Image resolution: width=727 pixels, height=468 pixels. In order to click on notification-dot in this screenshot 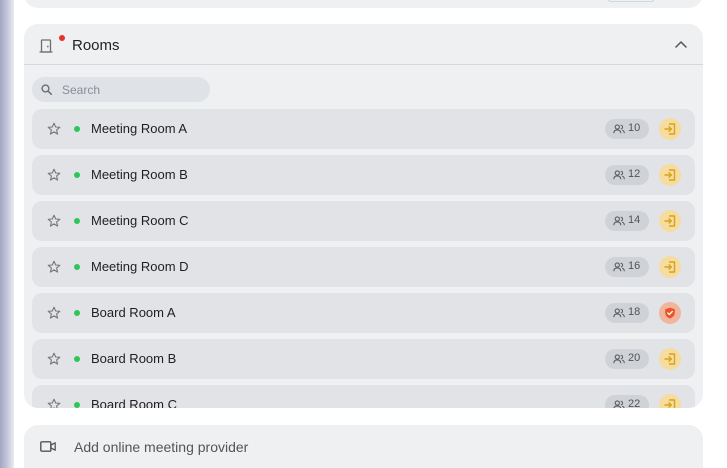, I will do `click(62, 38)`.